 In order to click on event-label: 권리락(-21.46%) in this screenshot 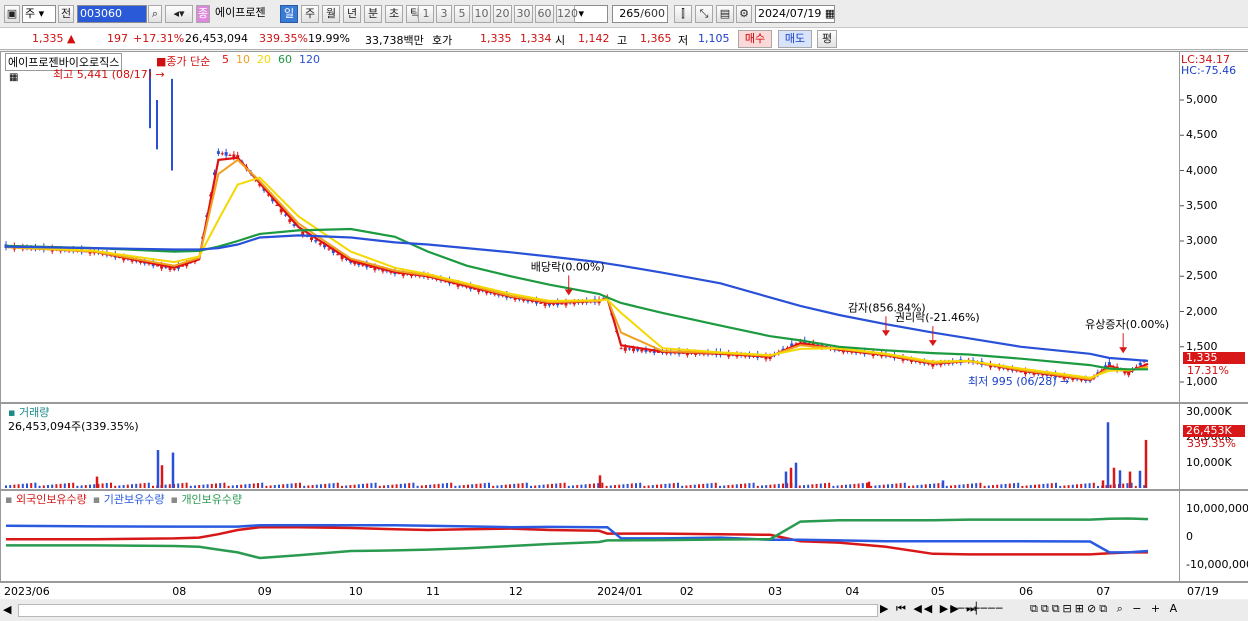, I will do `click(937, 317)`.